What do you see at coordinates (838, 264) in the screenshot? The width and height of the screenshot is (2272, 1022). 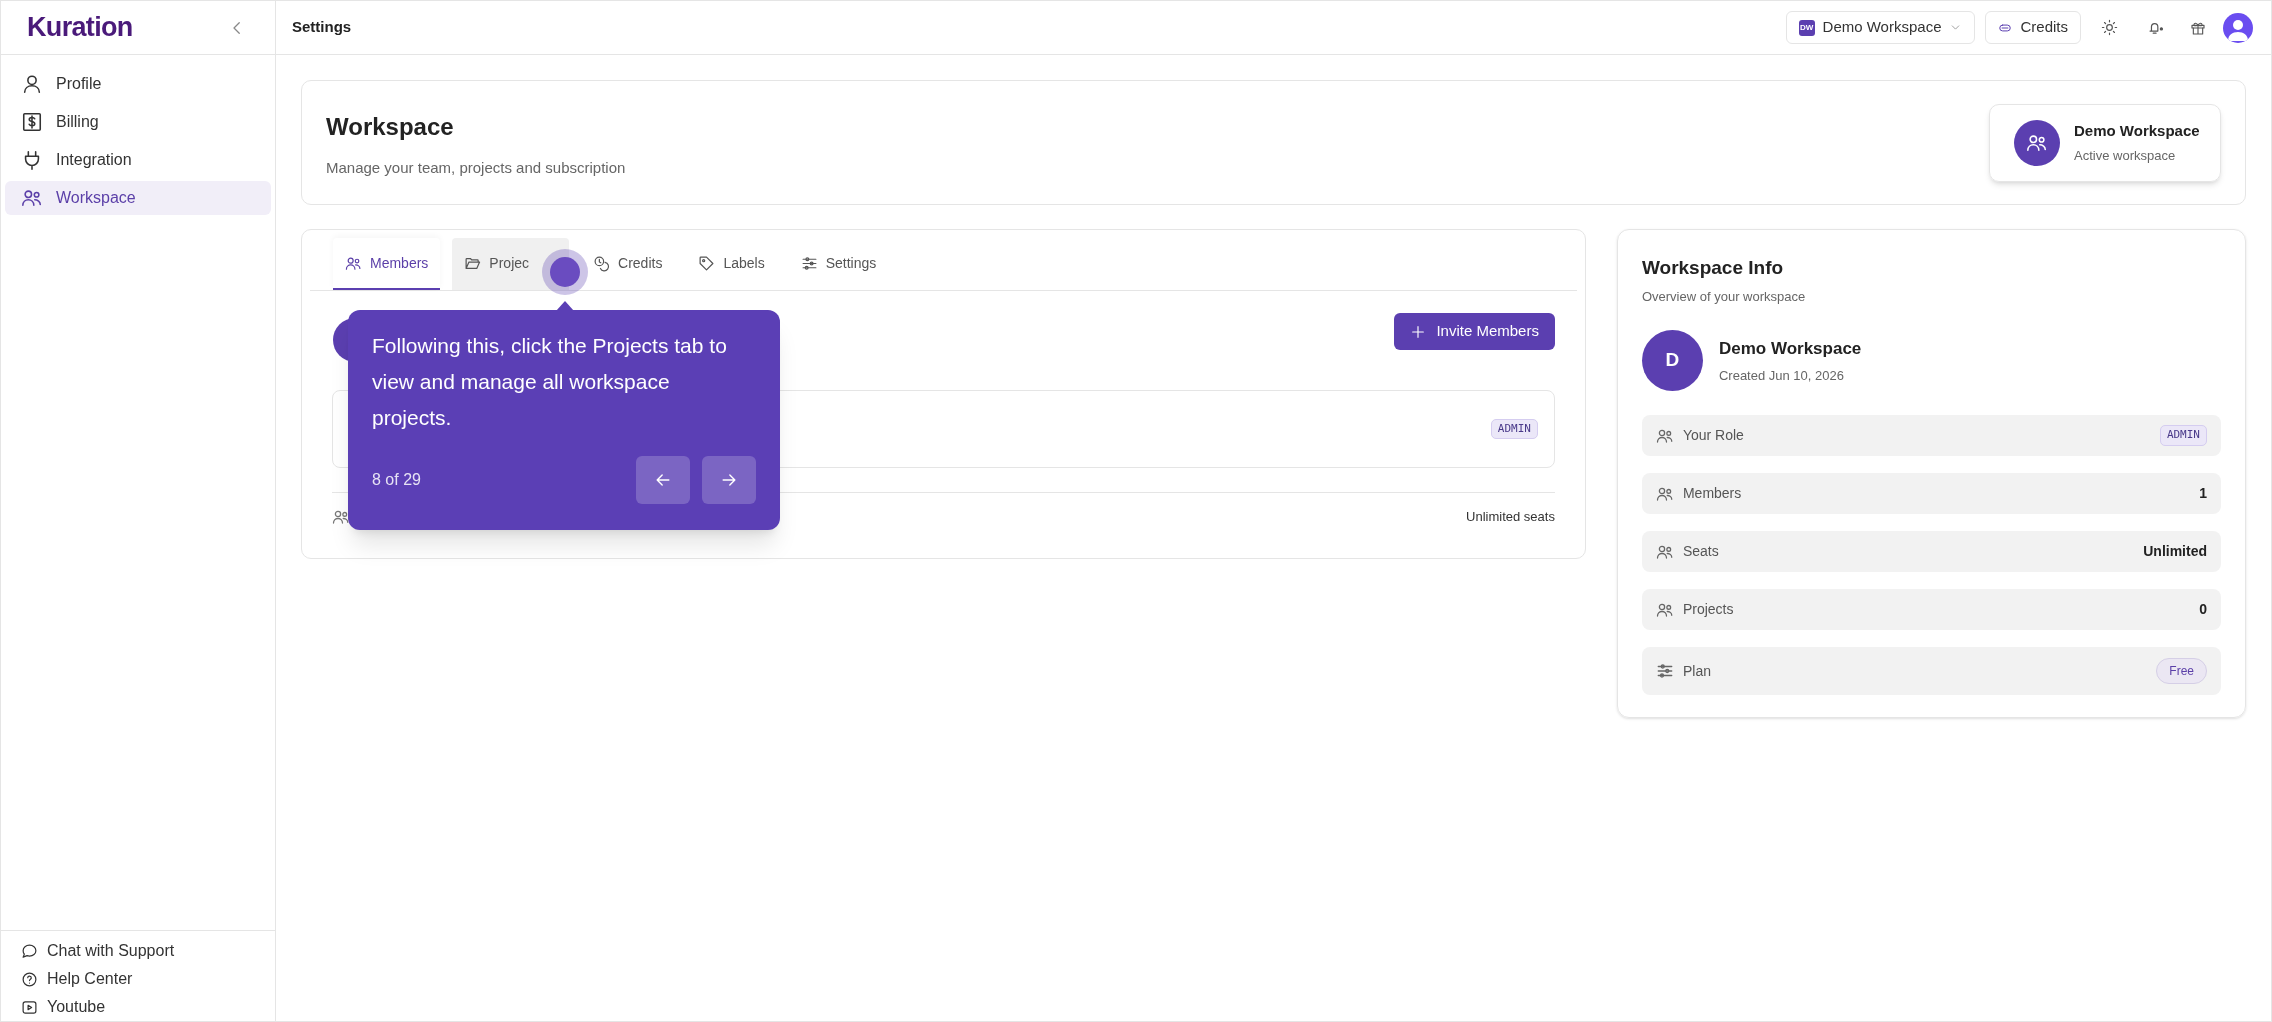 I see `tab: Settings` at bounding box center [838, 264].